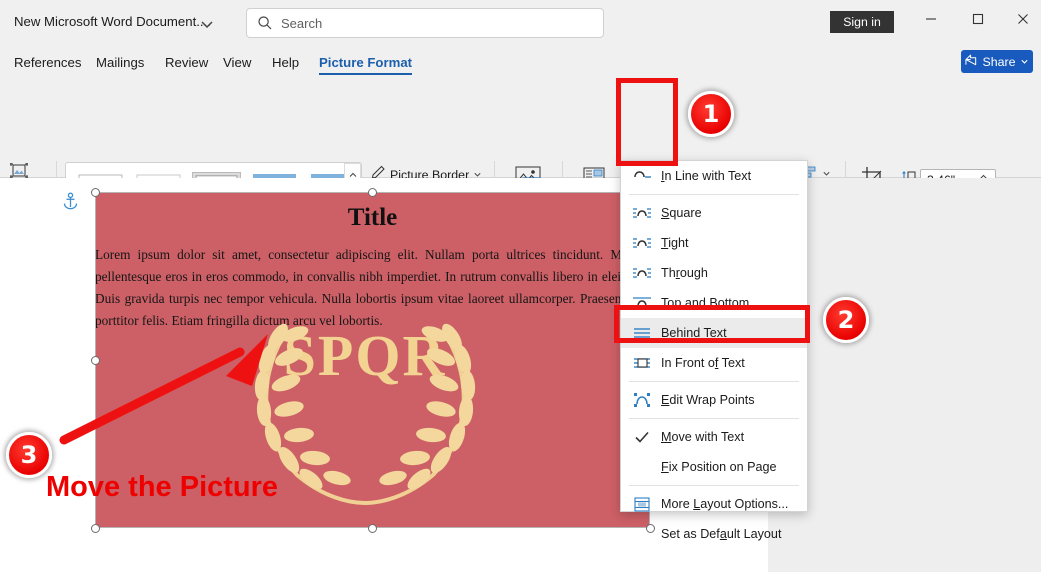 The width and height of the screenshot is (1041, 572). What do you see at coordinates (846, 320) in the screenshot?
I see `step-badge-2: 2` at bounding box center [846, 320].